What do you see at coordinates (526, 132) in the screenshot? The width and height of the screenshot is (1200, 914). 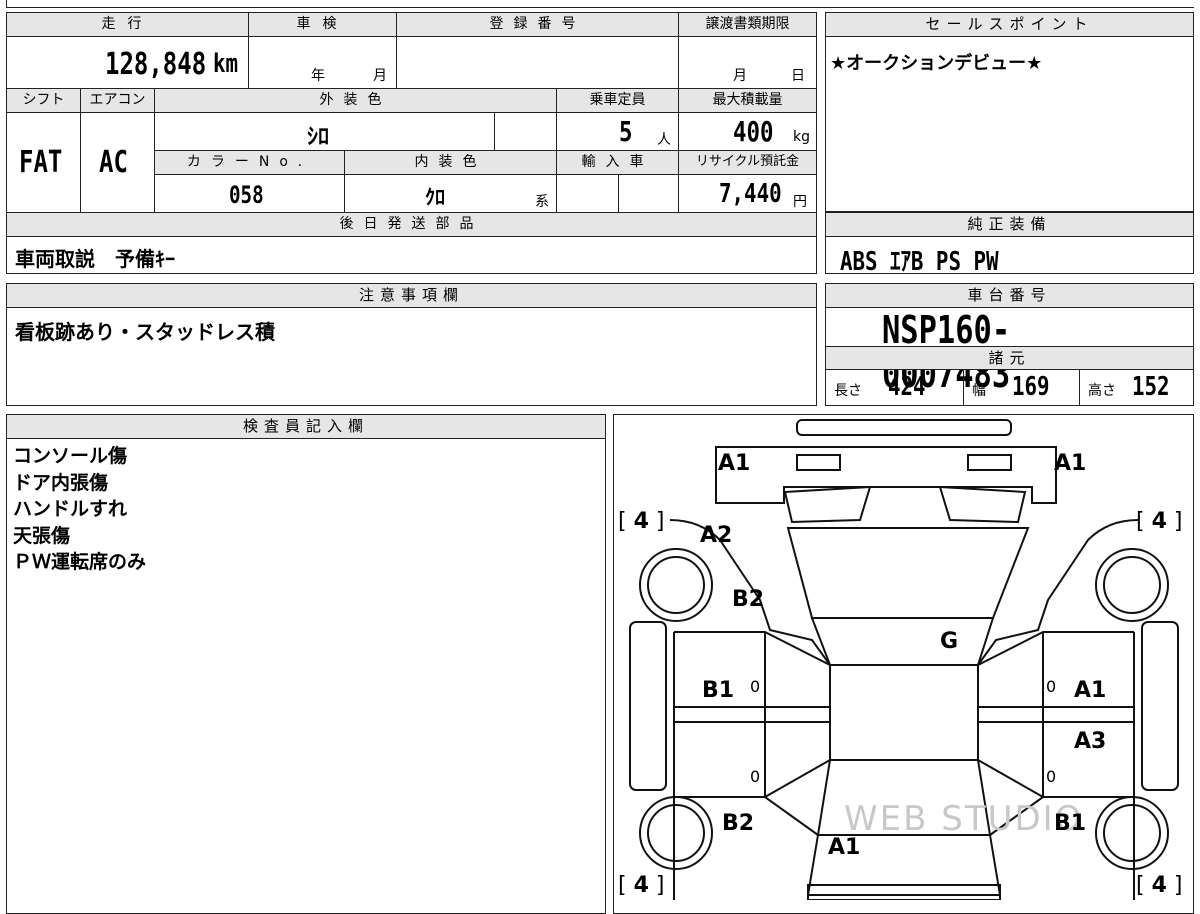 I see `ext-color-extra-cell` at bounding box center [526, 132].